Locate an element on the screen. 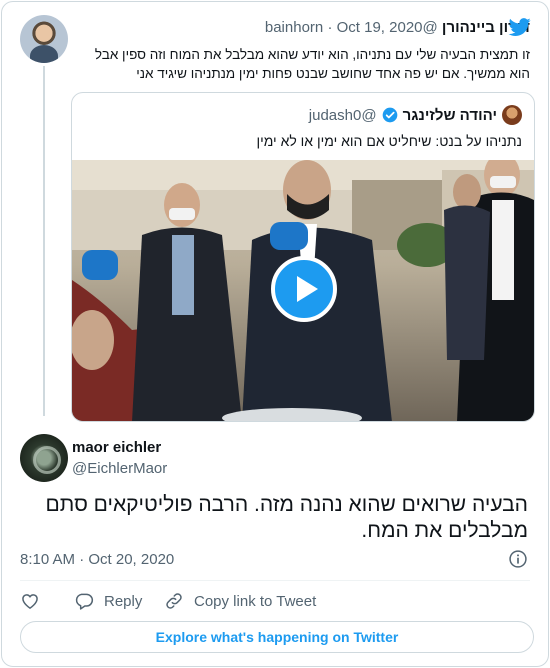  heart-icon is located at coordinates (30, 601).